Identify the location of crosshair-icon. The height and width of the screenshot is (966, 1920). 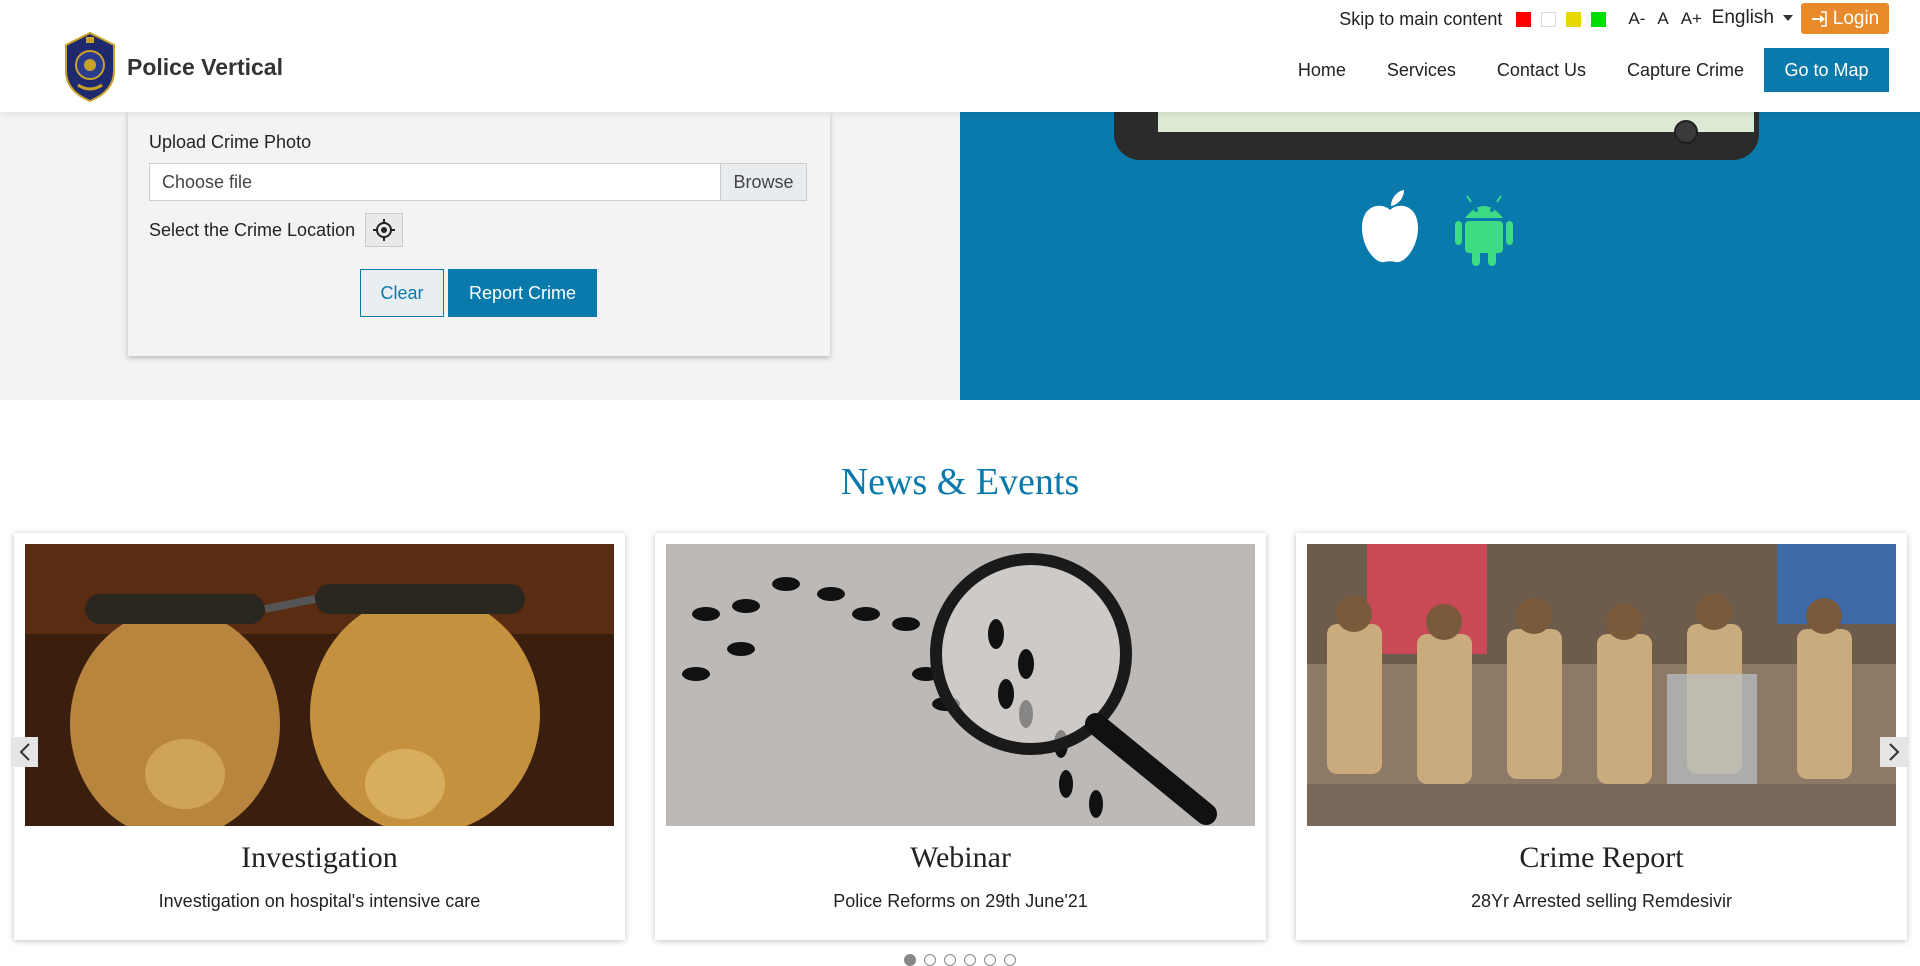
(384, 230).